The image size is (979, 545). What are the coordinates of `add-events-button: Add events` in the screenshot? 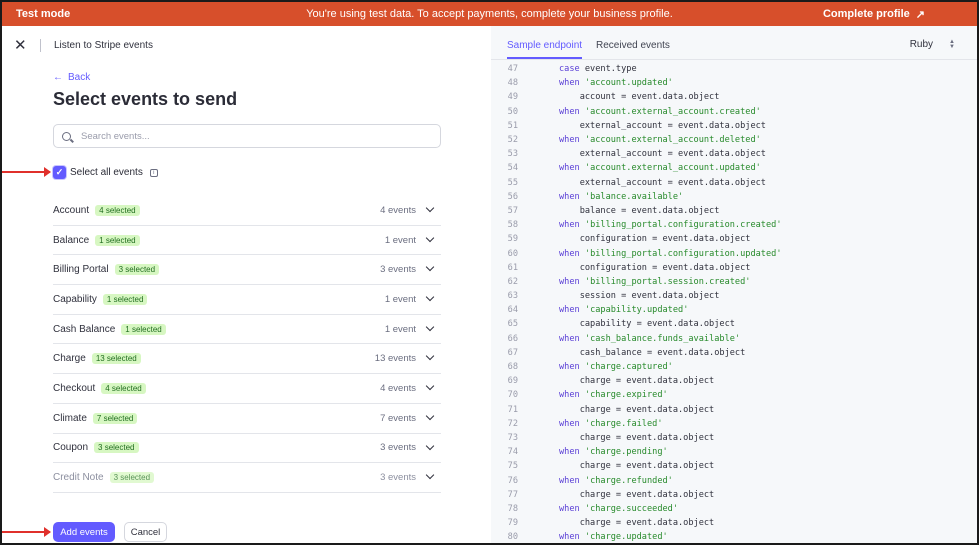 It's located at (84, 532).